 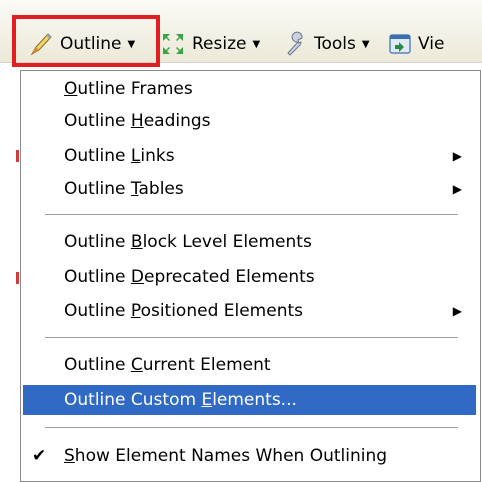 I want to click on menu-item-outline-positioned-elements: Outline Positioned Elements ▶, so click(x=249, y=311).